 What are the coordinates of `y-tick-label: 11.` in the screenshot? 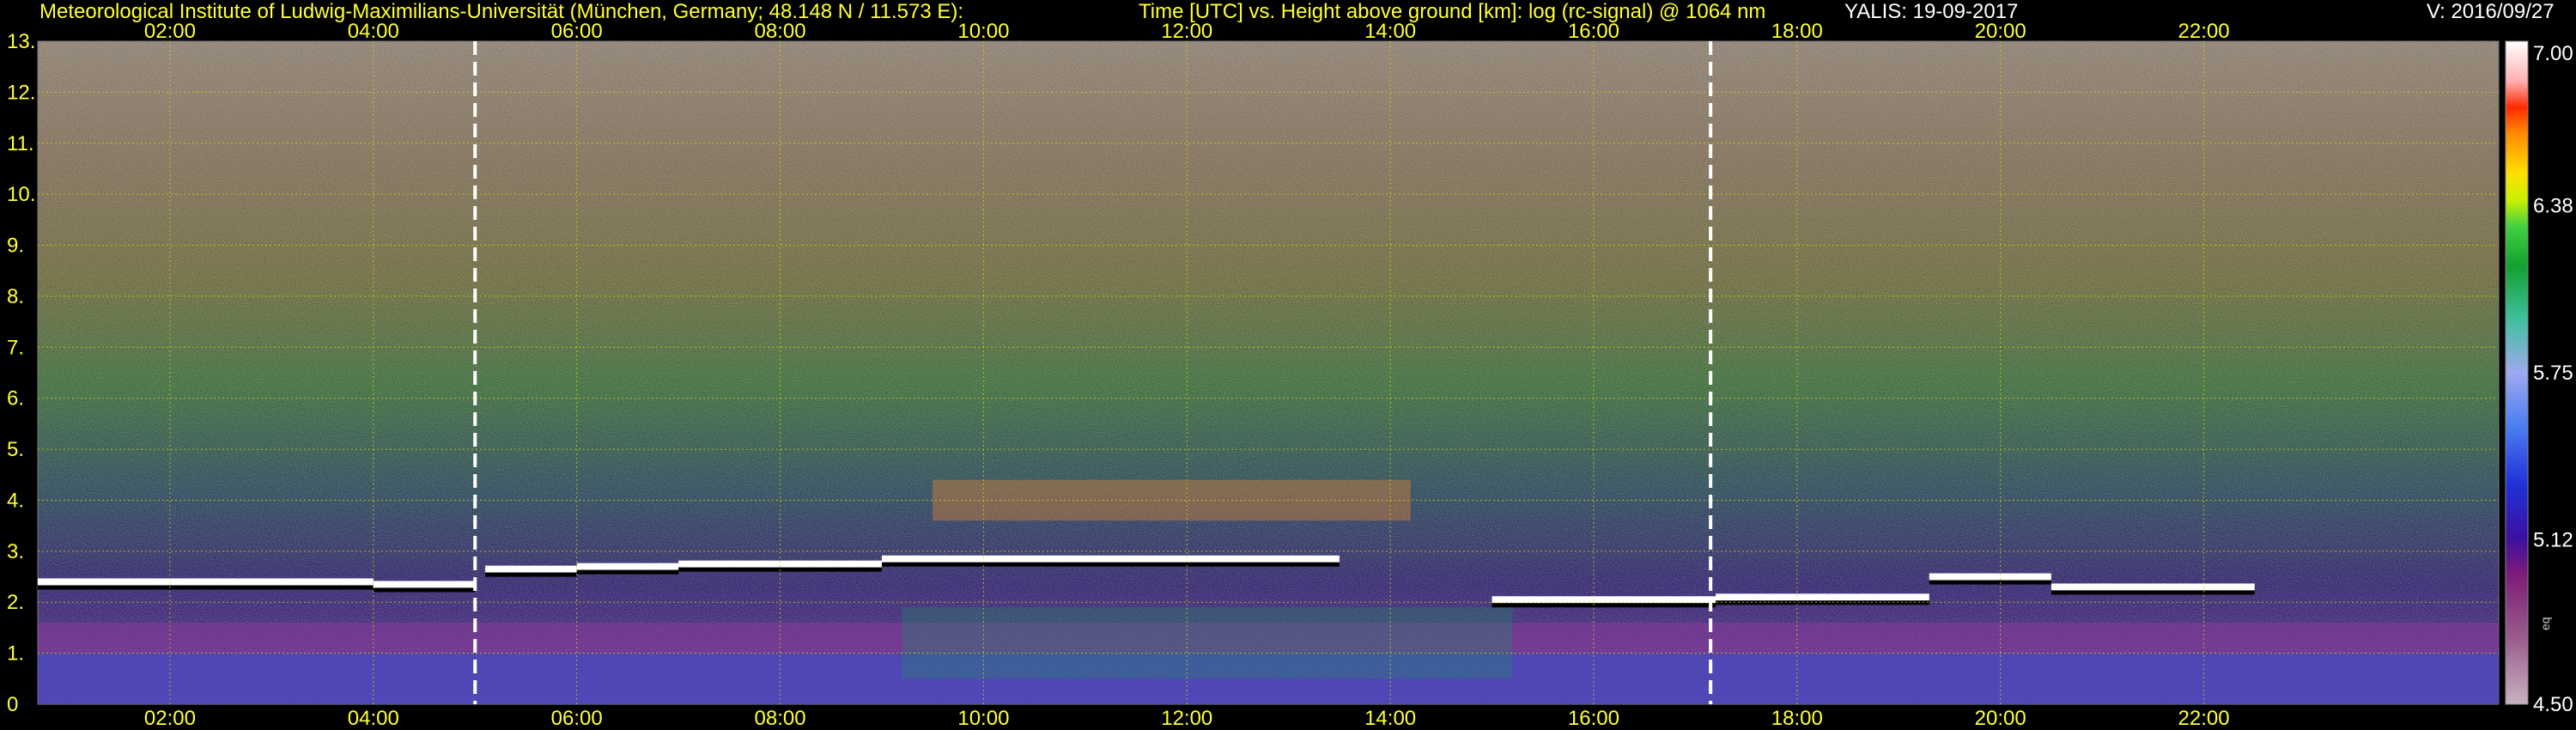 It's located at (21, 143).